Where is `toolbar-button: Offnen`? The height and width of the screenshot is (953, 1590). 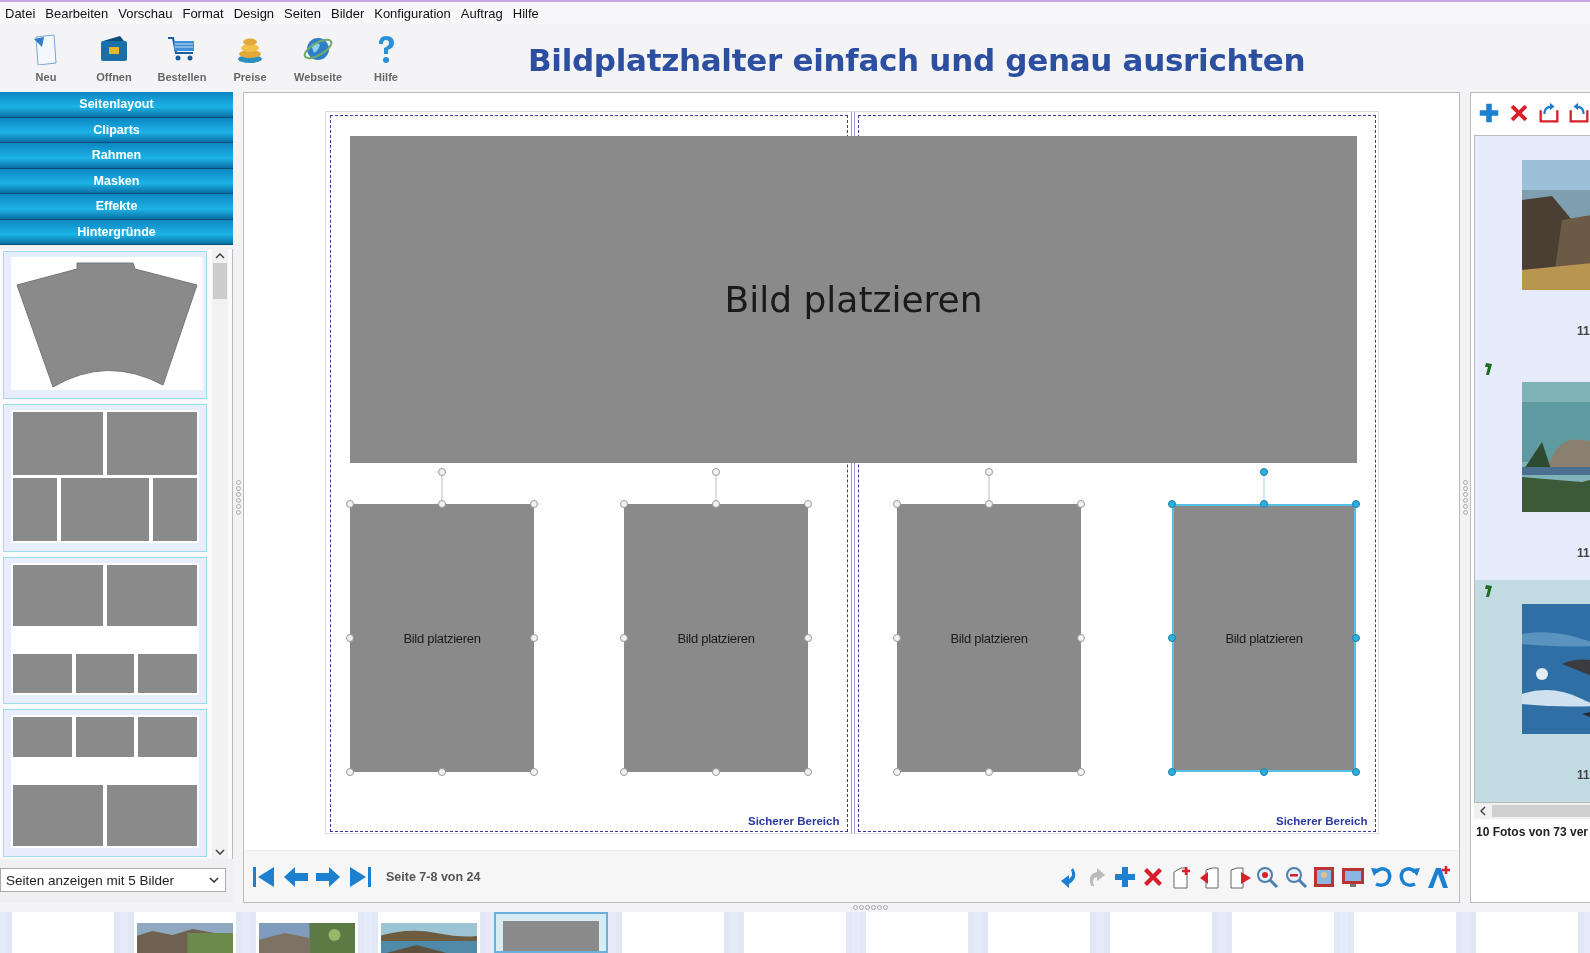
toolbar-button: Offnen is located at coordinates (114, 58).